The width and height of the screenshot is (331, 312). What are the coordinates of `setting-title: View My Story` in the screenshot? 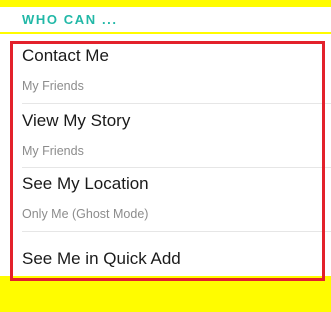 It's located at (76, 120).